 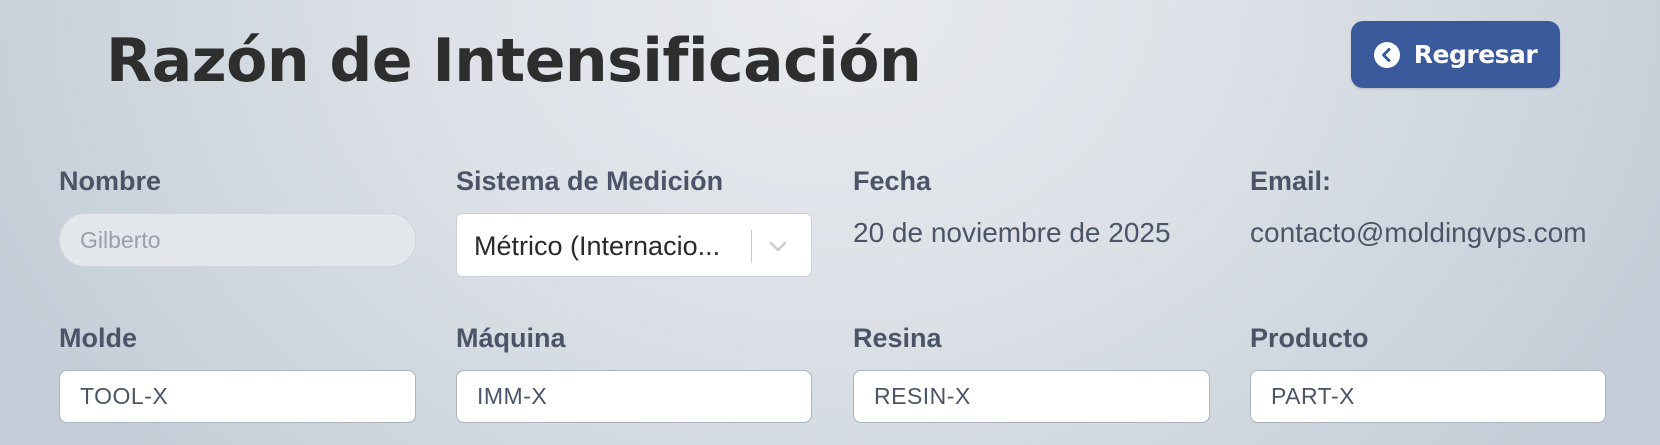 I want to click on fecha-value: 20 de noviembre de 2025, so click(x=1012, y=232).